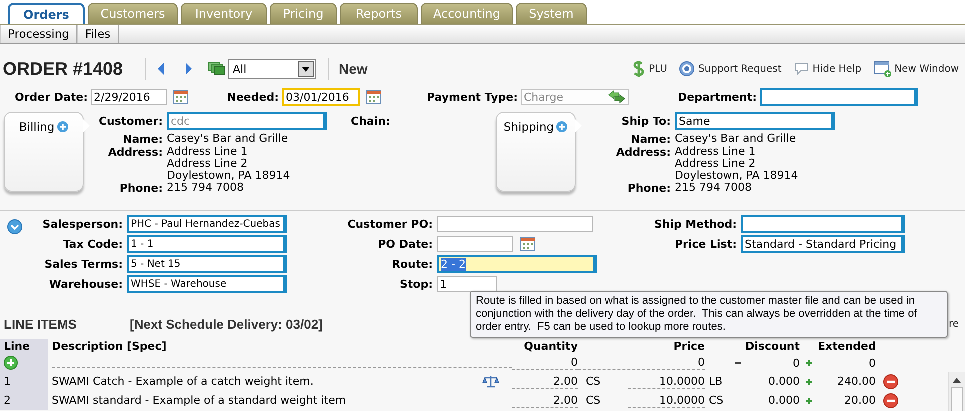  Describe the element at coordinates (957, 379) in the screenshot. I see `scroll-up-icon` at that location.